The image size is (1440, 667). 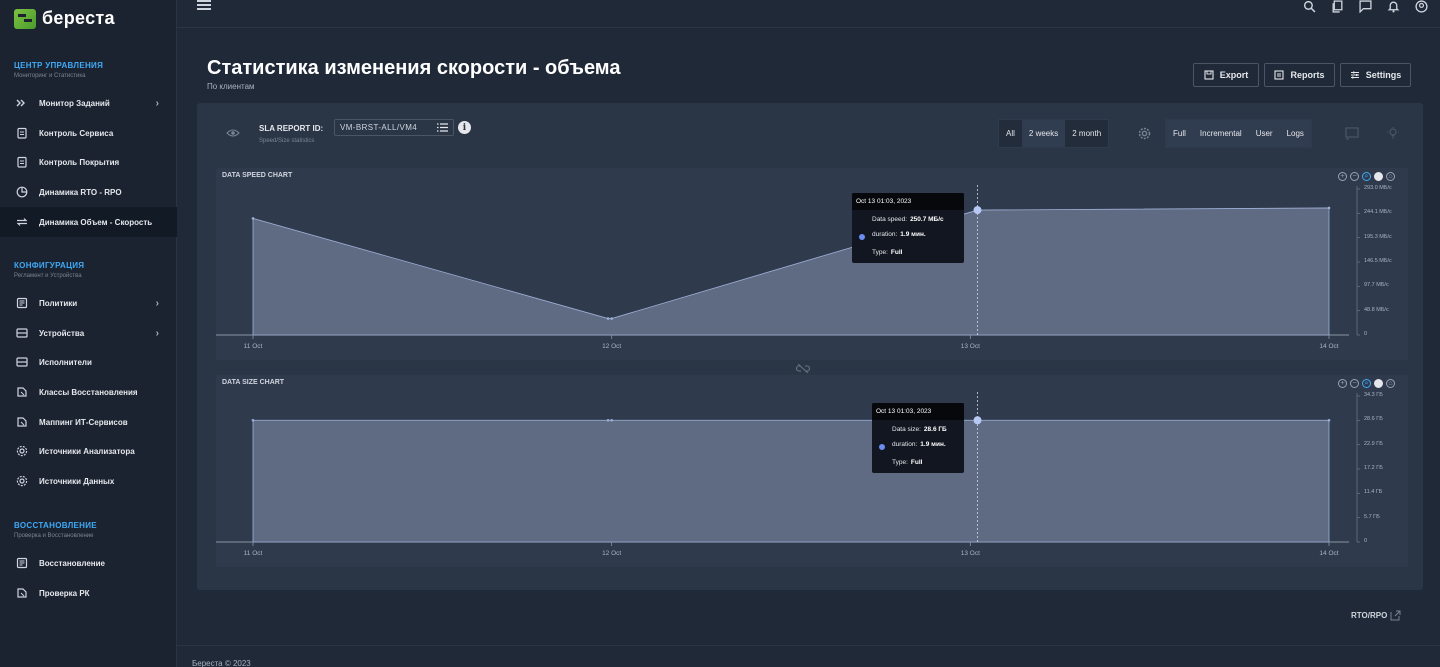 What do you see at coordinates (65, 362) in the screenshot?
I see `sidebar-item-label: Исполнители` at bounding box center [65, 362].